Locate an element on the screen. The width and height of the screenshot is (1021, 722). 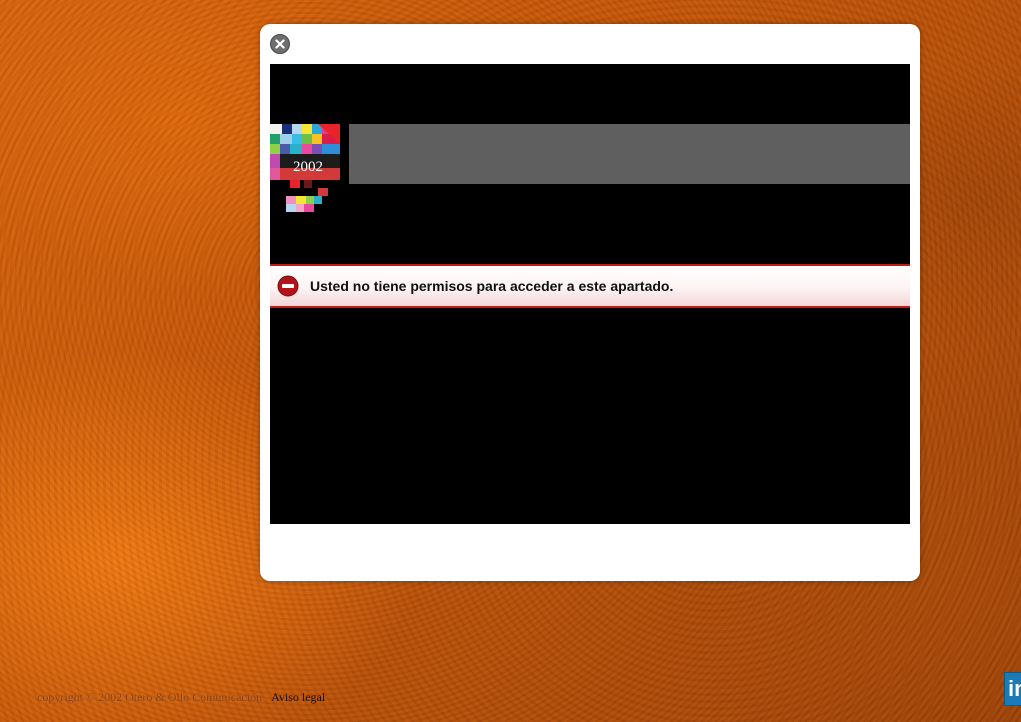
logo-2002: 2002 is located at coordinates (305, 168).